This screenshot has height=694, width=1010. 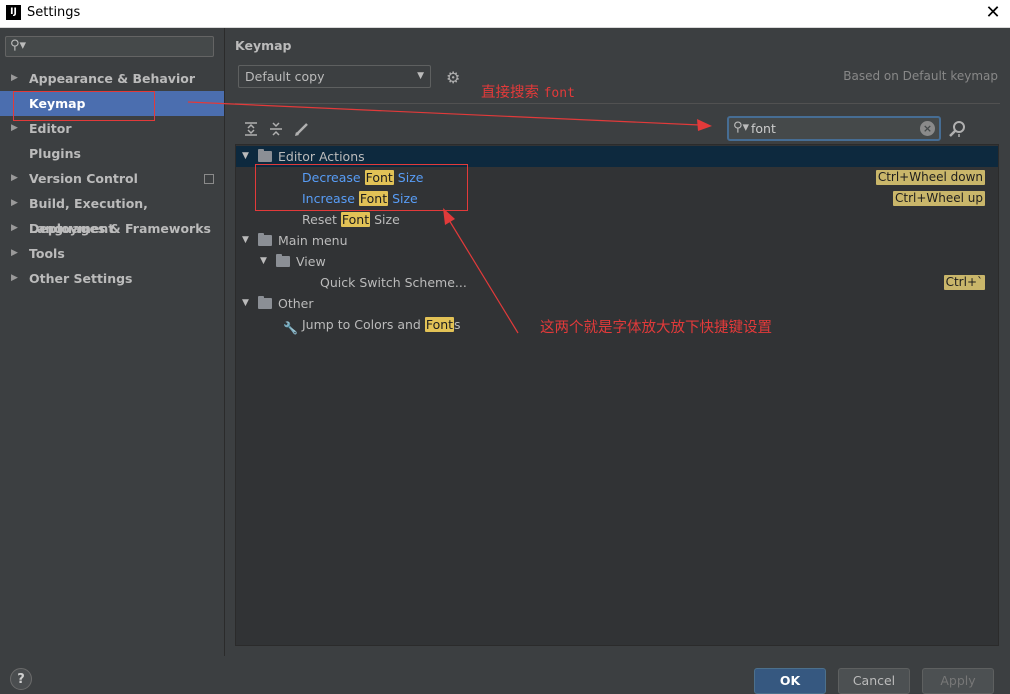 What do you see at coordinates (993, 13) in the screenshot?
I see `window-close-button: ✕` at bounding box center [993, 13].